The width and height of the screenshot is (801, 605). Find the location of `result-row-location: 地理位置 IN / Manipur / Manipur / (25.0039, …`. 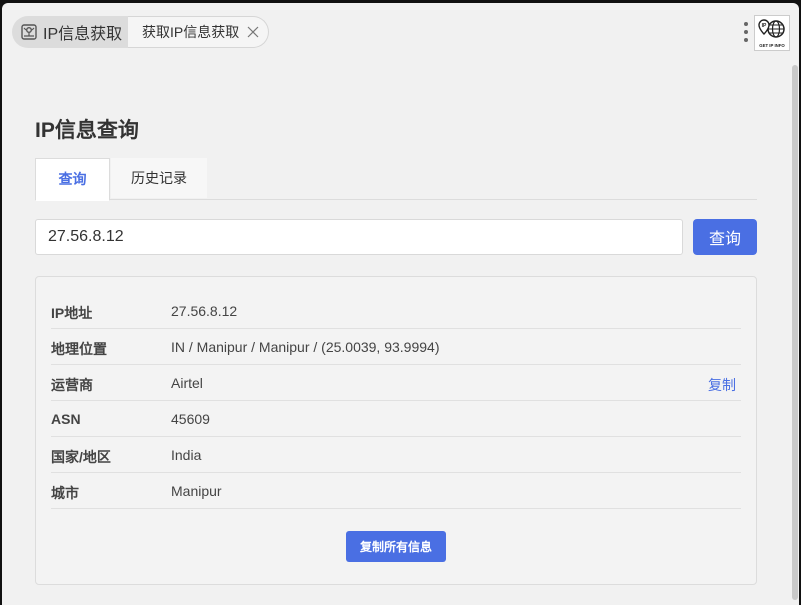

result-row-location: 地理位置 IN / Manipur / Manipur / (25.0039, … is located at coordinates (396, 347).